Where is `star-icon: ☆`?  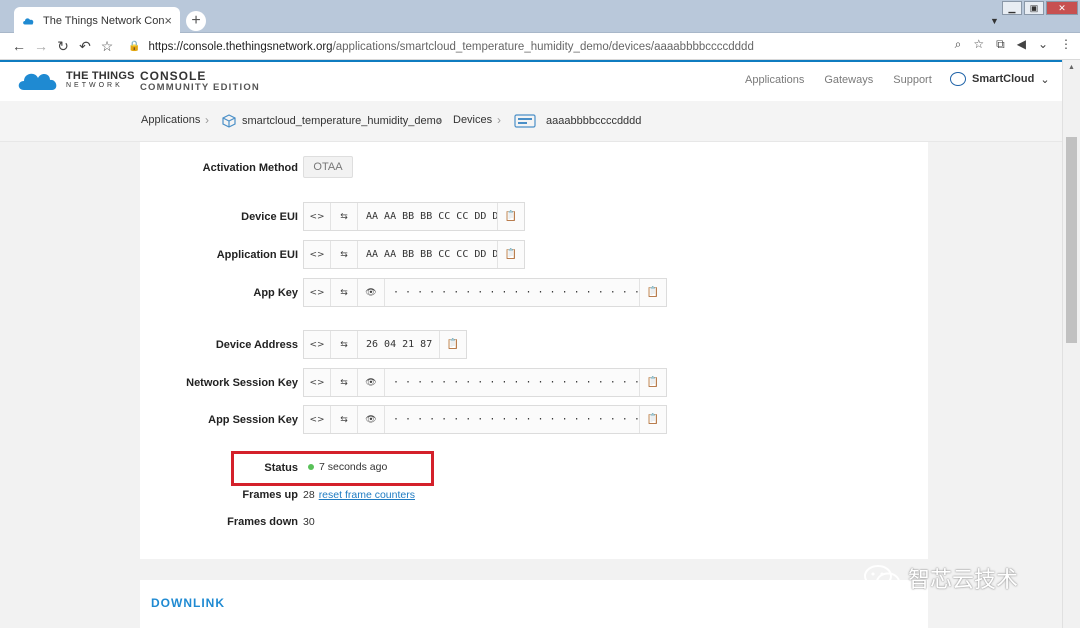
star-icon: ☆ is located at coordinates (978, 44).